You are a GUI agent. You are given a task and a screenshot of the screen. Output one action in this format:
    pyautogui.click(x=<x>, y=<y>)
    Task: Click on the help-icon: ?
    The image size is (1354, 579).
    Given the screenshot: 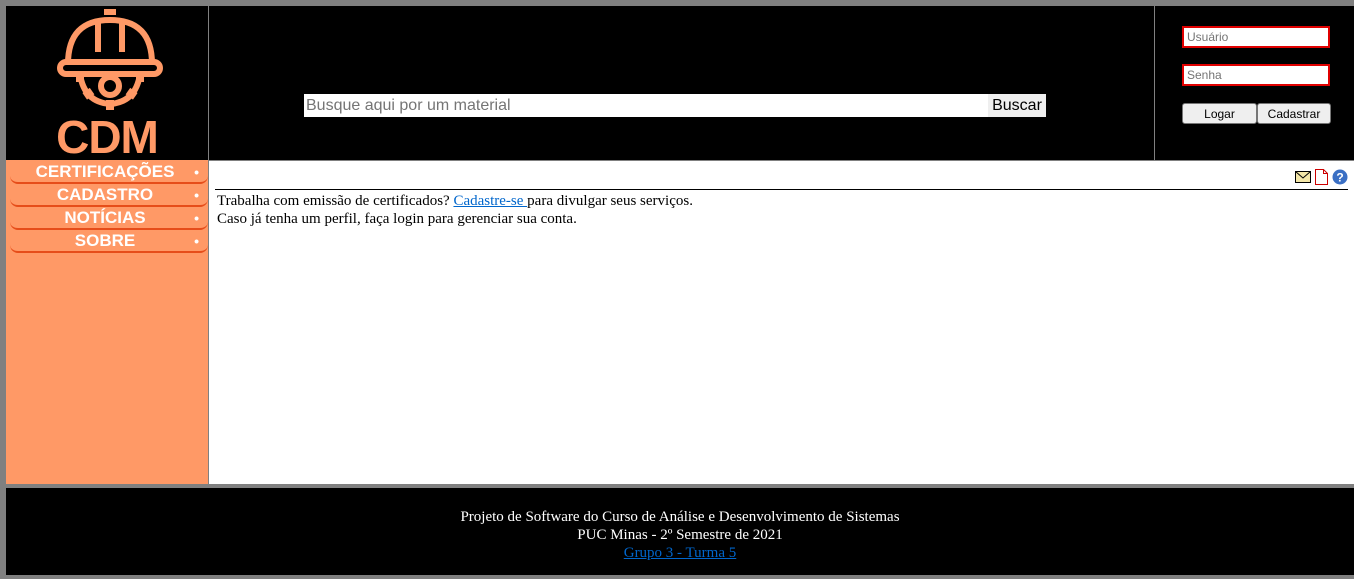 What is the action you would take?
    pyautogui.click(x=1340, y=177)
    